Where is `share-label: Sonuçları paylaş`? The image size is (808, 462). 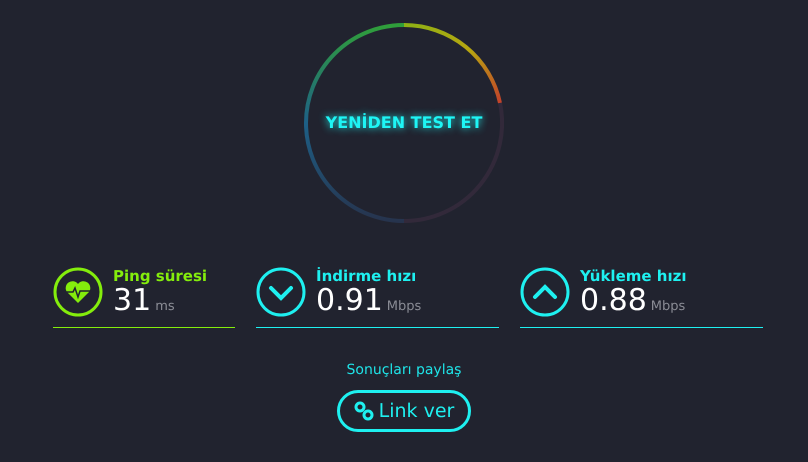 share-label: Sonuçları paylaş is located at coordinates (404, 370).